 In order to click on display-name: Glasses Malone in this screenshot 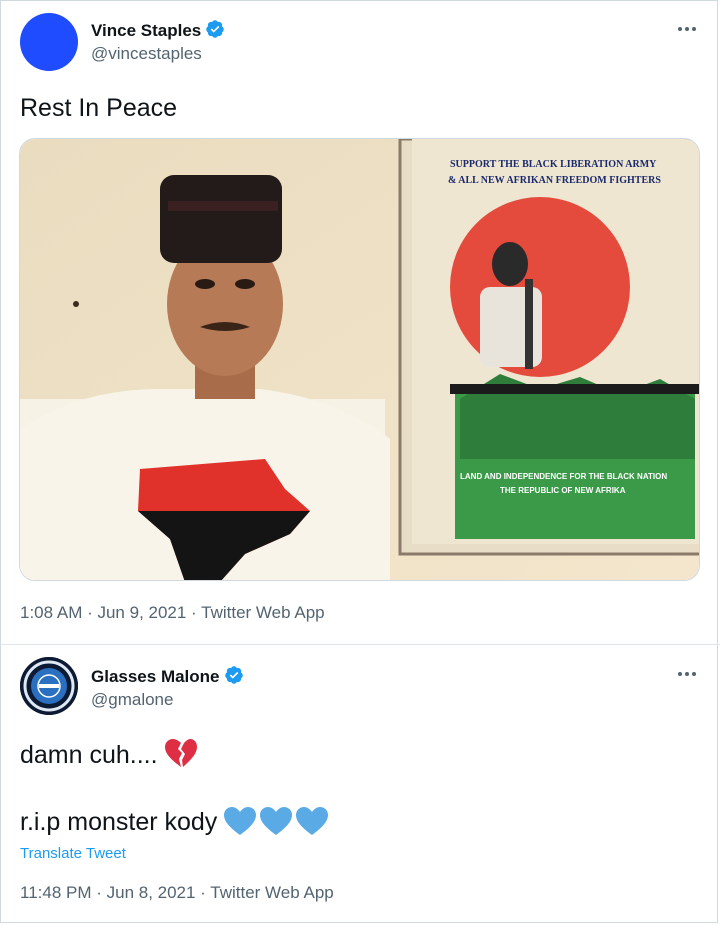, I will do `click(167, 677)`.